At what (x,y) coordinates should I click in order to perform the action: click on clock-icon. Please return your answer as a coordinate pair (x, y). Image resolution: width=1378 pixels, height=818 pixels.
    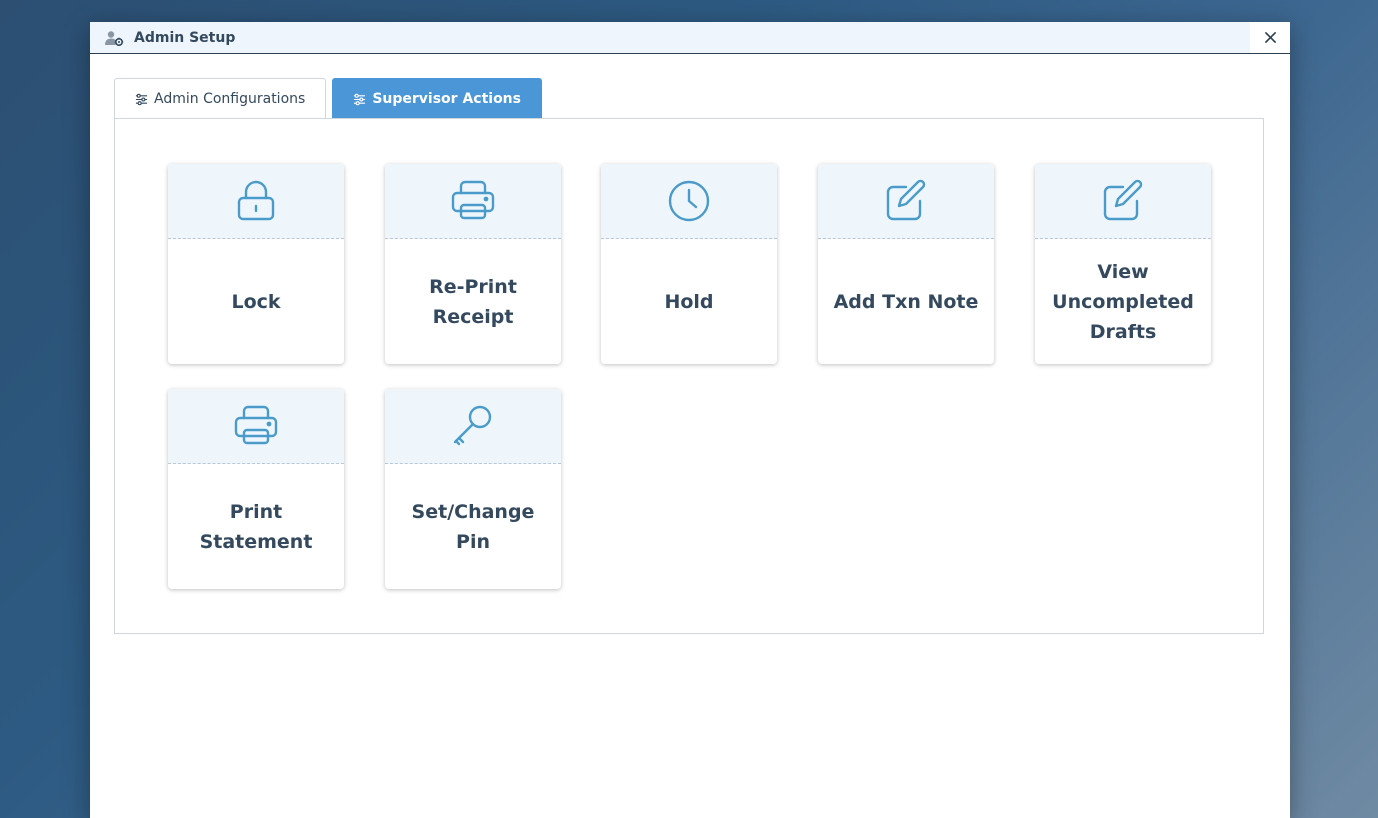
    Looking at the image, I should click on (689, 201).